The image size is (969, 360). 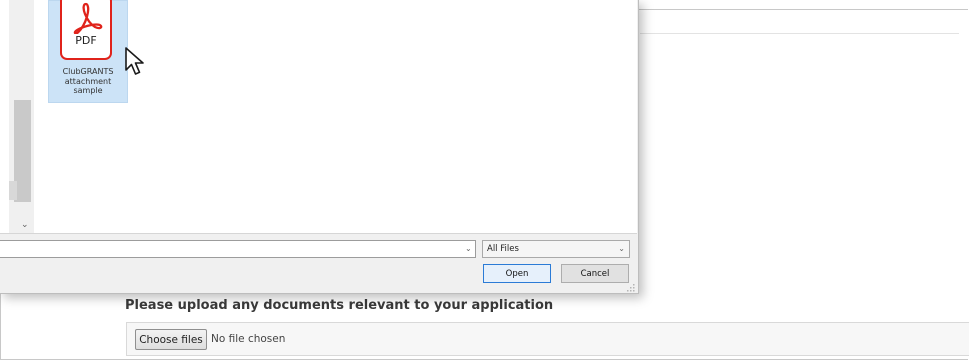 I want to click on choose-files-button: Choose files, so click(x=171, y=339).